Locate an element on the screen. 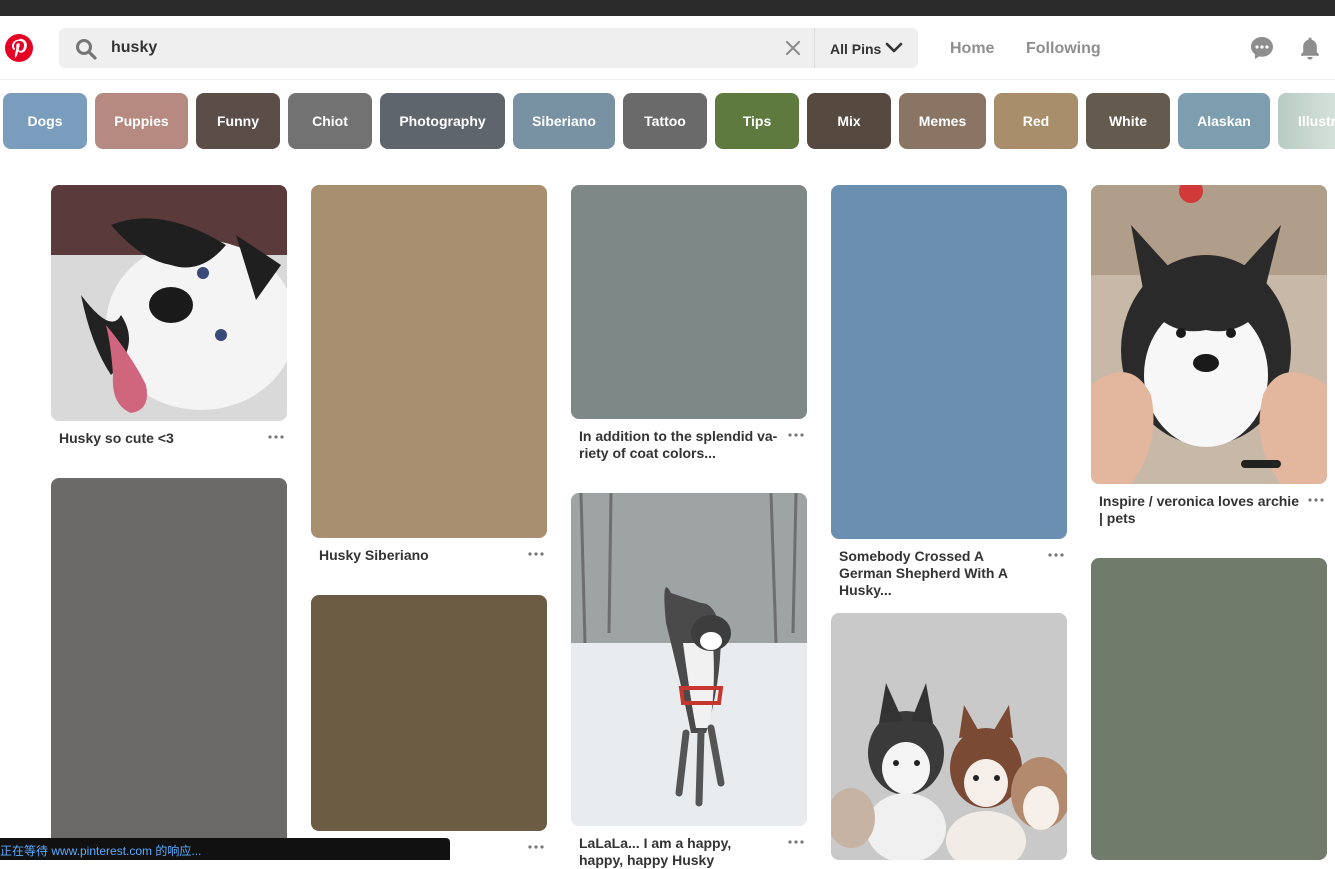  search-bar: All Pins is located at coordinates (488, 48).